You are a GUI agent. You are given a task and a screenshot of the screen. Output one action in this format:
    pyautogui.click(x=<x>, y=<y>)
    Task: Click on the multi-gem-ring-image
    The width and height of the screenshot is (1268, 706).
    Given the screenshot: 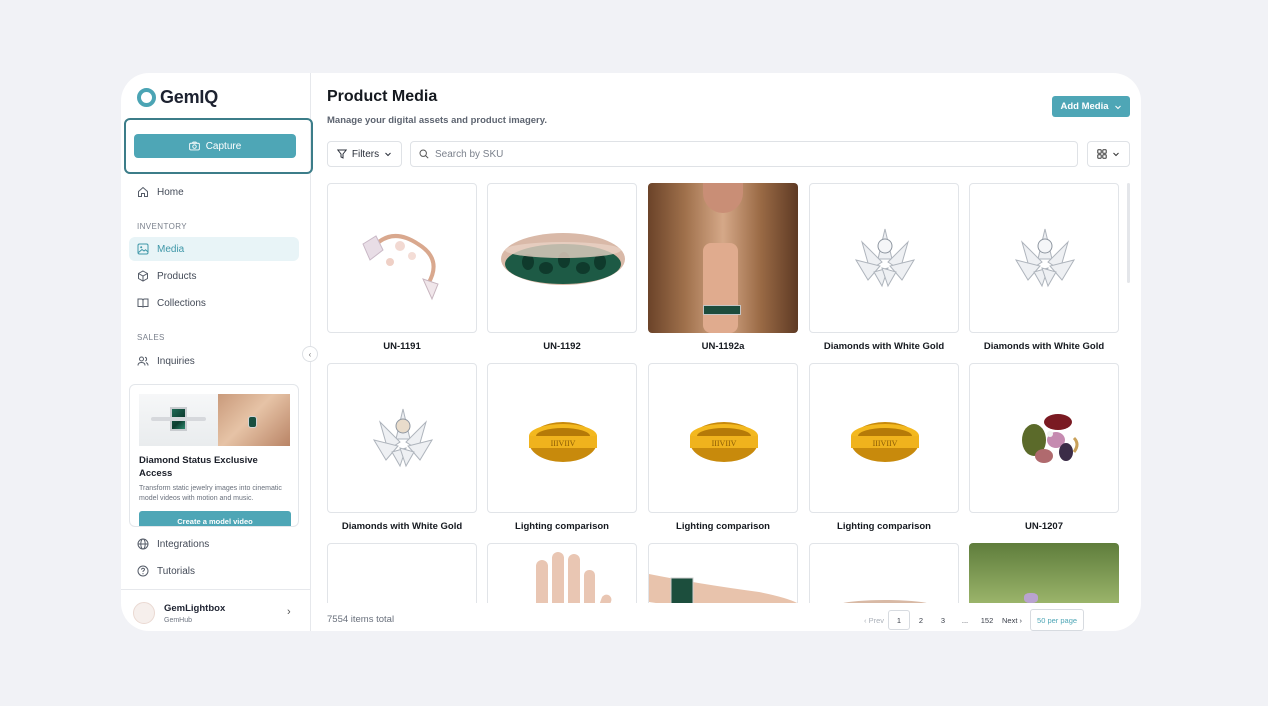 What is the action you would take?
    pyautogui.click(x=1050, y=438)
    